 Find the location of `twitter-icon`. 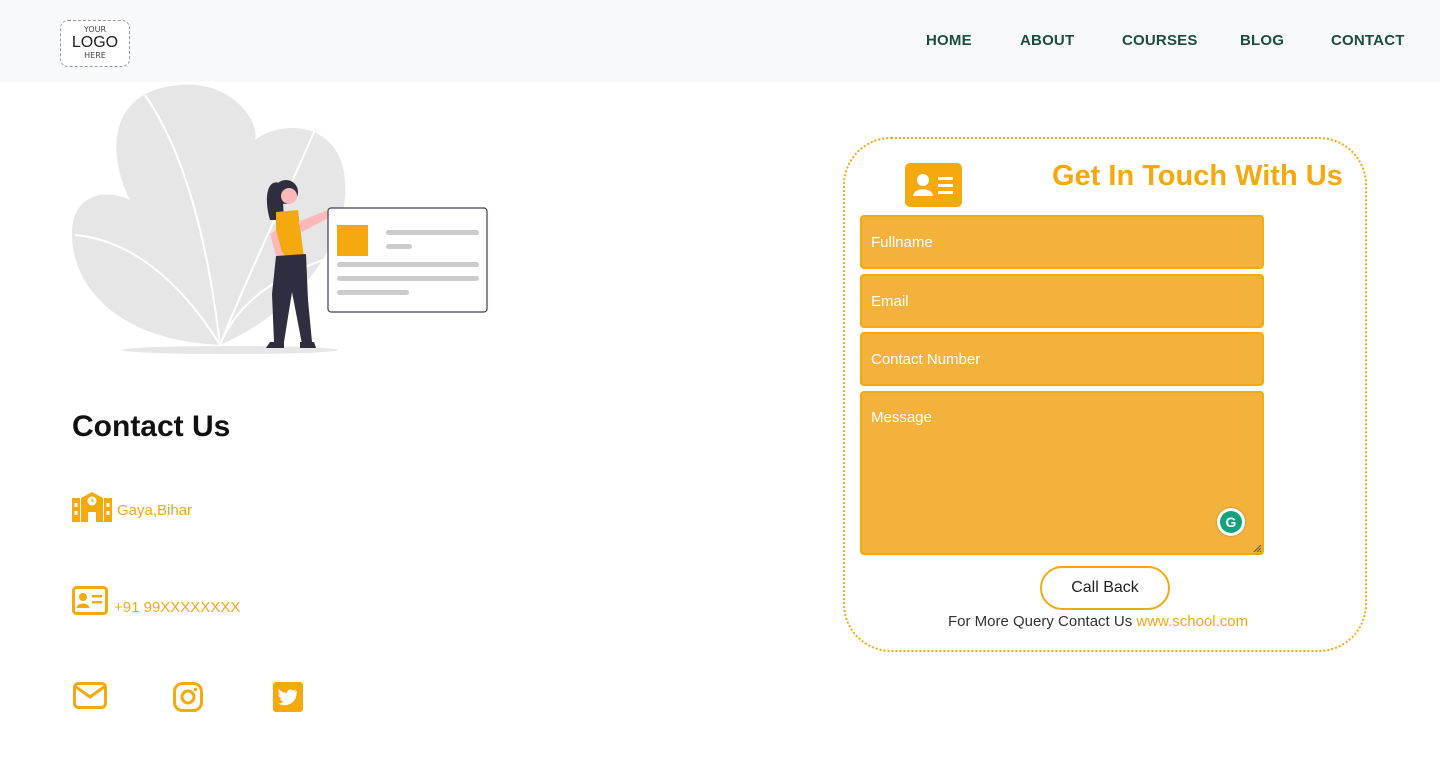

twitter-icon is located at coordinates (288, 697).